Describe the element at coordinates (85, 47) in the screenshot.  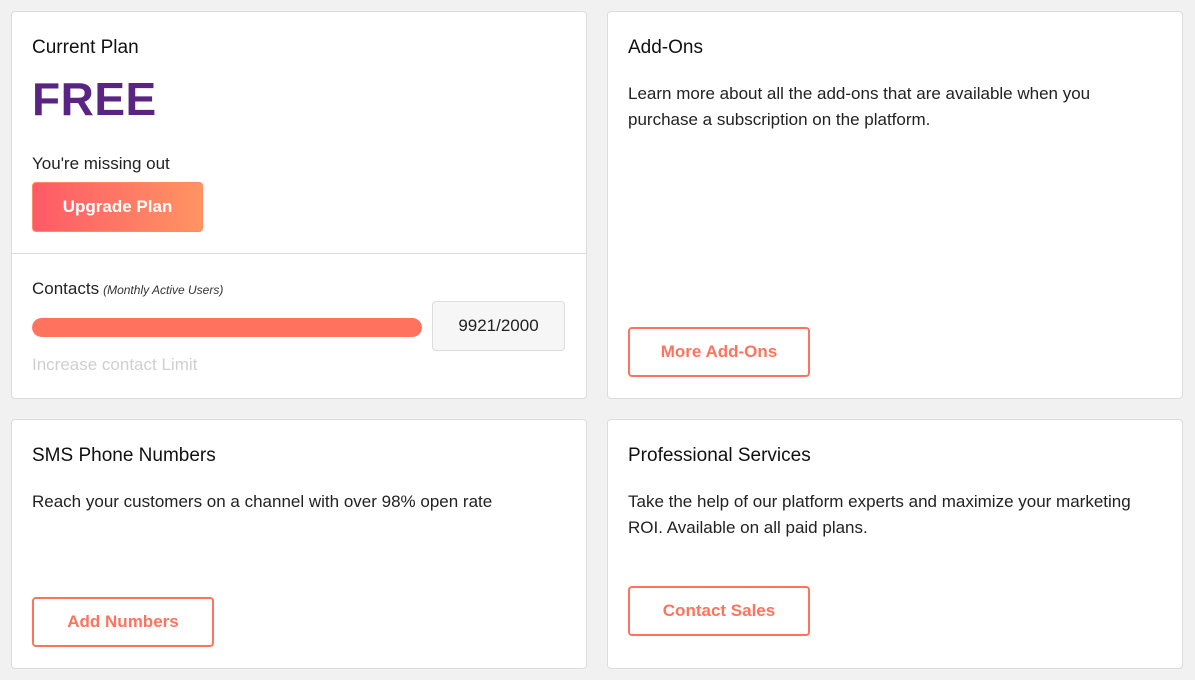
I see `current-plan-title: Current Plan` at that location.